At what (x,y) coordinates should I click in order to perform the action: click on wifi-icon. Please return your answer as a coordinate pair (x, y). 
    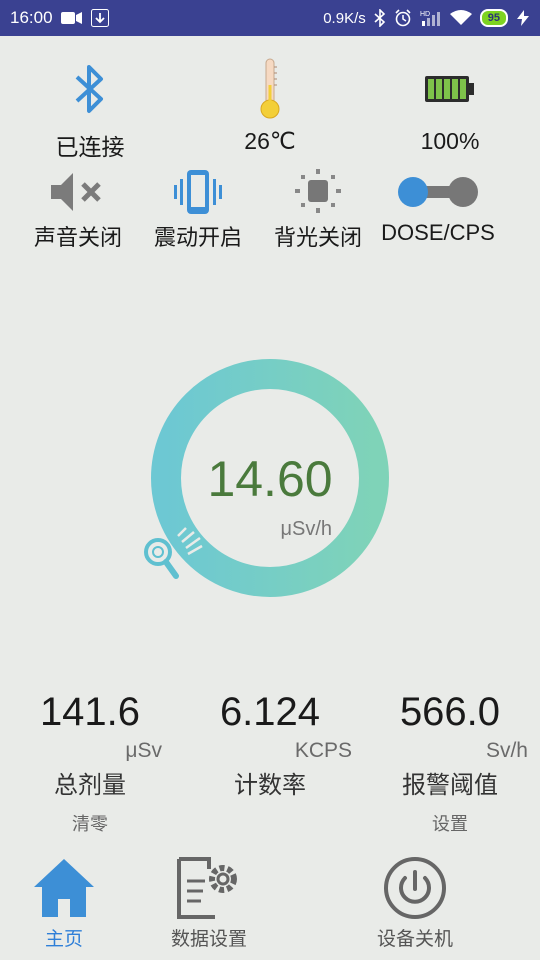
    Looking at the image, I should click on (460, 18).